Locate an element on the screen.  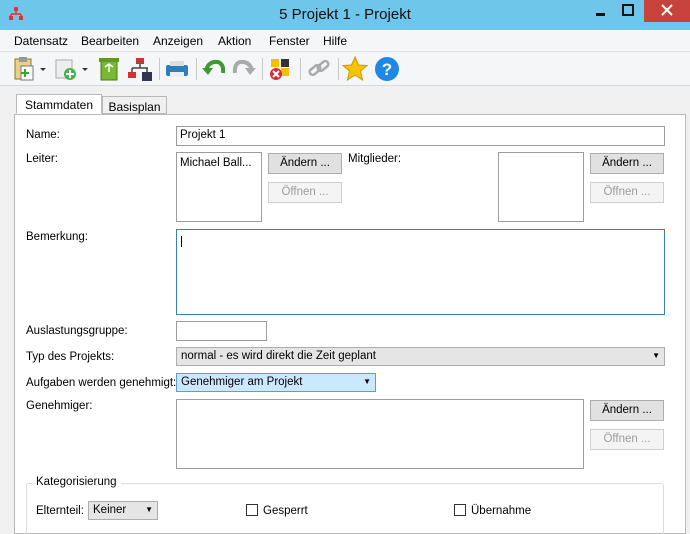
close-button is located at coordinates (667, 11).